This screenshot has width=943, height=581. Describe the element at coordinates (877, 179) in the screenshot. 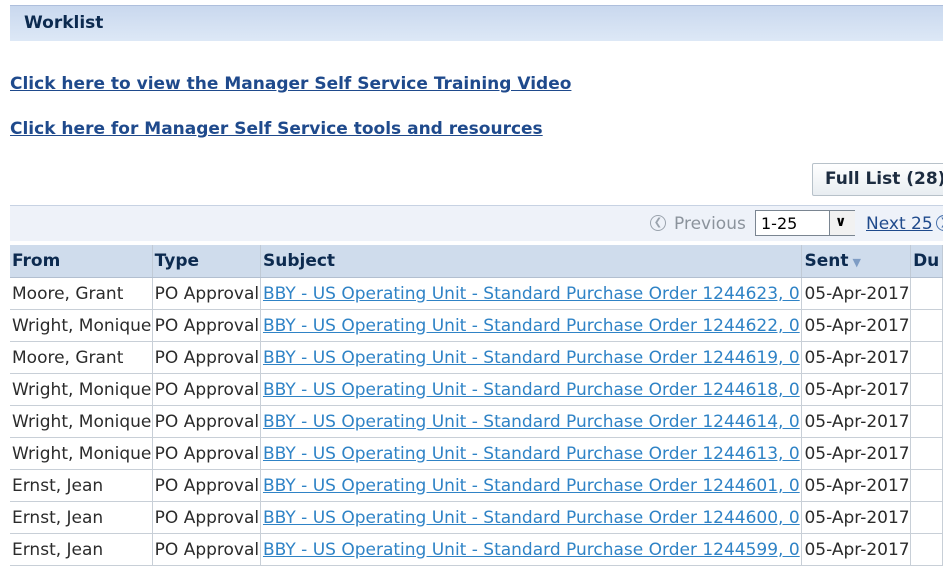

I see `full-list-button: Full List (28)` at that location.